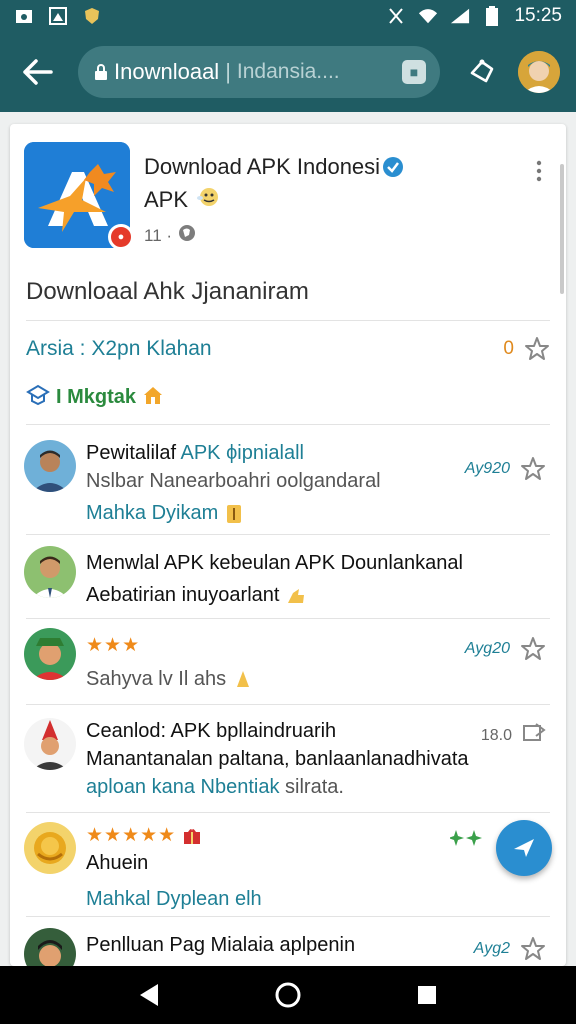 This screenshot has height=1024, width=576. I want to click on stats-count: 0, so click(508, 348).